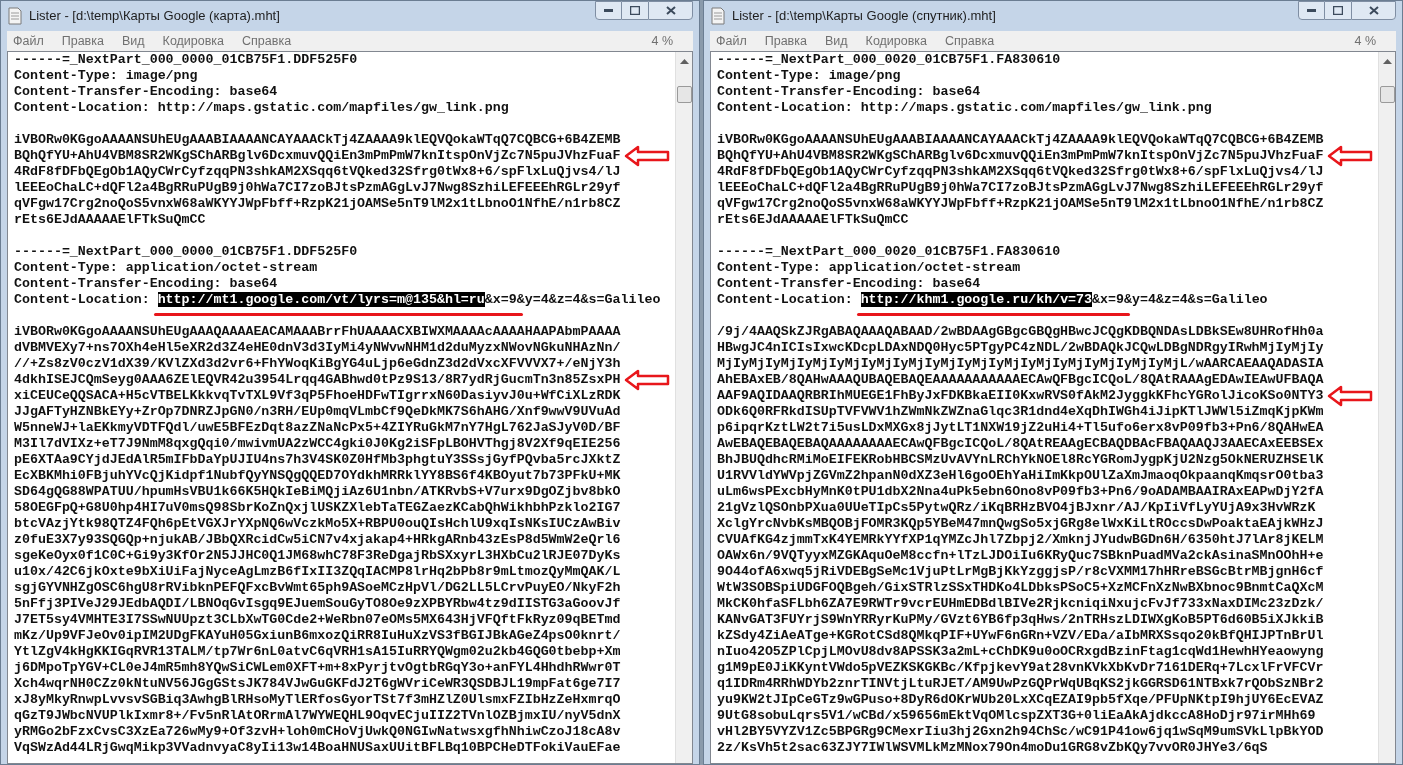 The image size is (1403, 765). Describe the element at coordinates (1020, 572) in the screenshot. I see `text-line: 9O44ofA6xwq5jRiVDEBgSeMc1VjuPtLrMgBjKkYzggjsP/r8cVXMM17hHRreBSGcBtrMBjgnH6cf` at that location.